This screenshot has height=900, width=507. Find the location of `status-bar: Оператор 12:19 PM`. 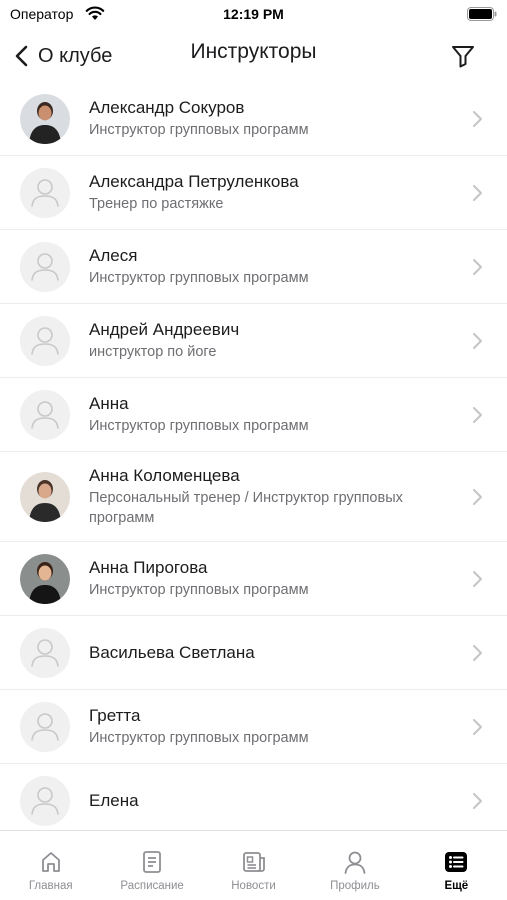

status-bar: Оператор 12:19 PM is located at coordinates (253, 15).